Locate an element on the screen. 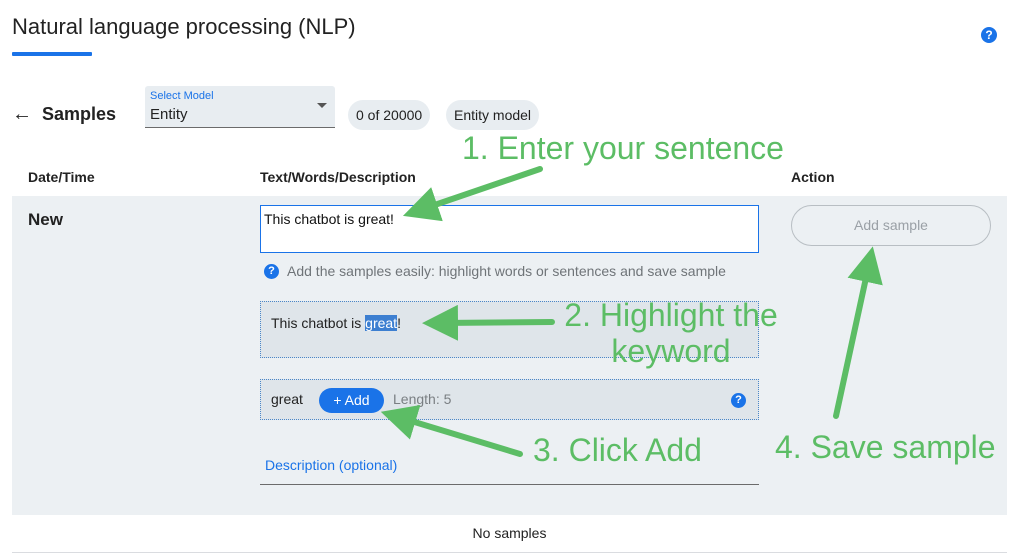 The width and height of the screenshot is (1016, 560). highlight-text-before: This chatbot is is located at coordinates (318, 323).